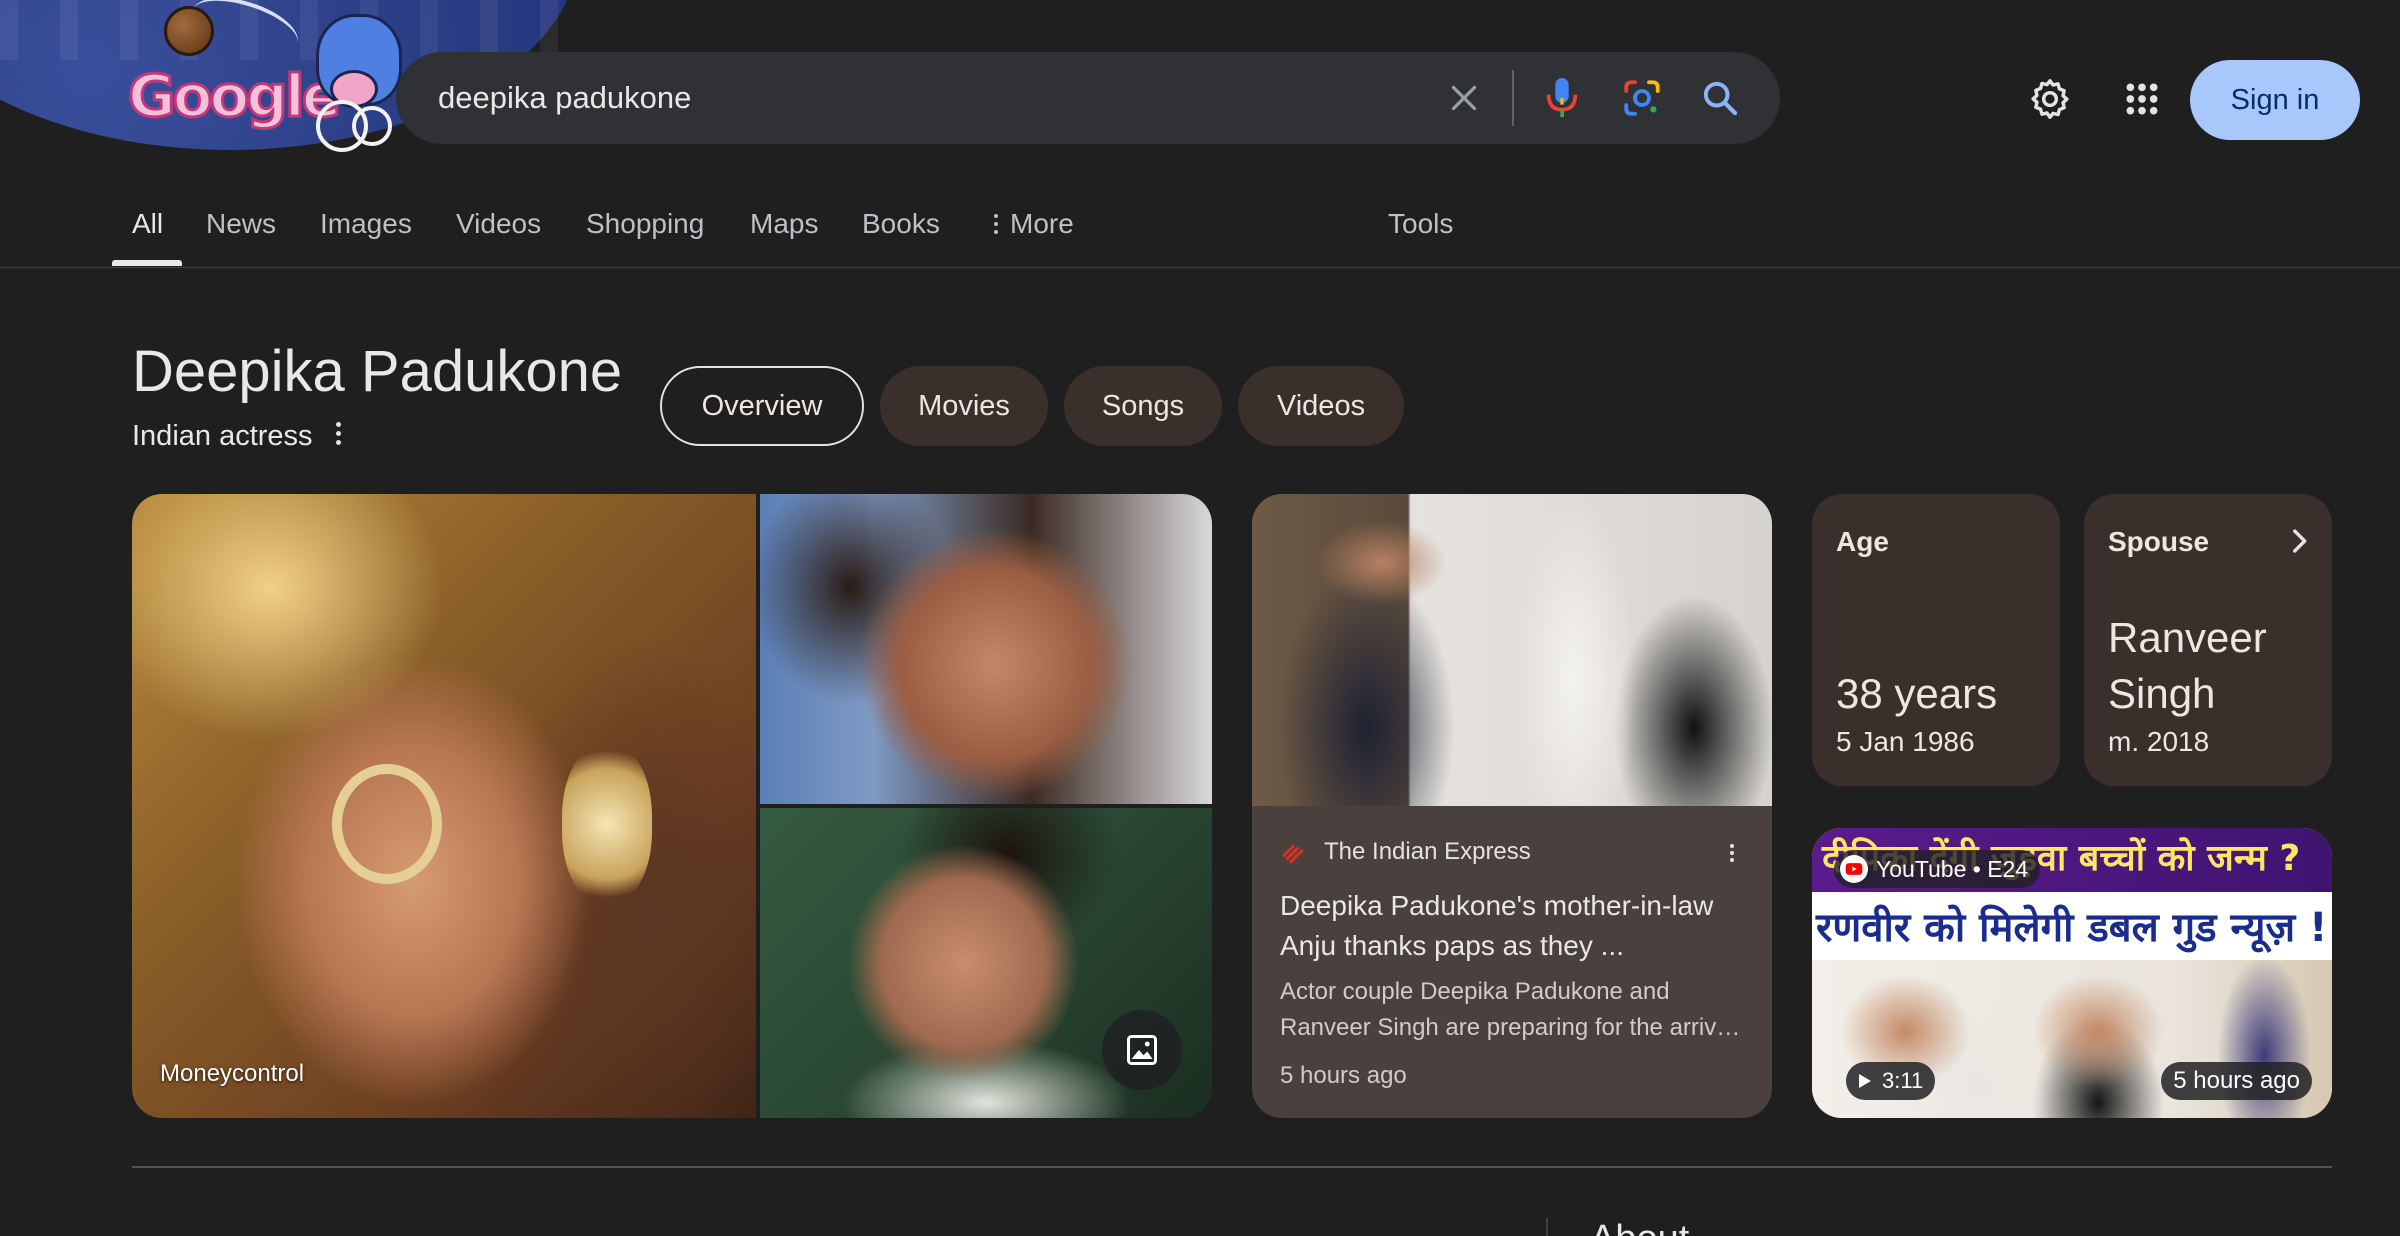 This screenshot has height=1236, width=2400. I want to click on video-source: YouTube • E24, so click(1952, 868).